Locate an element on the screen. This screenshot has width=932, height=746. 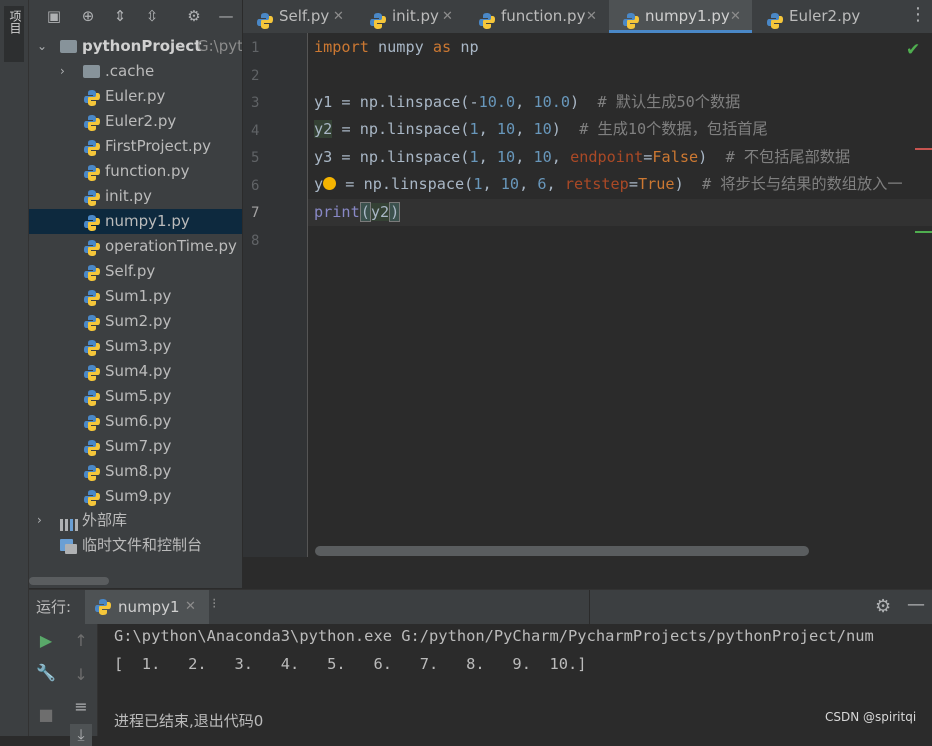
tree-item-label: Sum2.py is located at coordinates (138, 321).